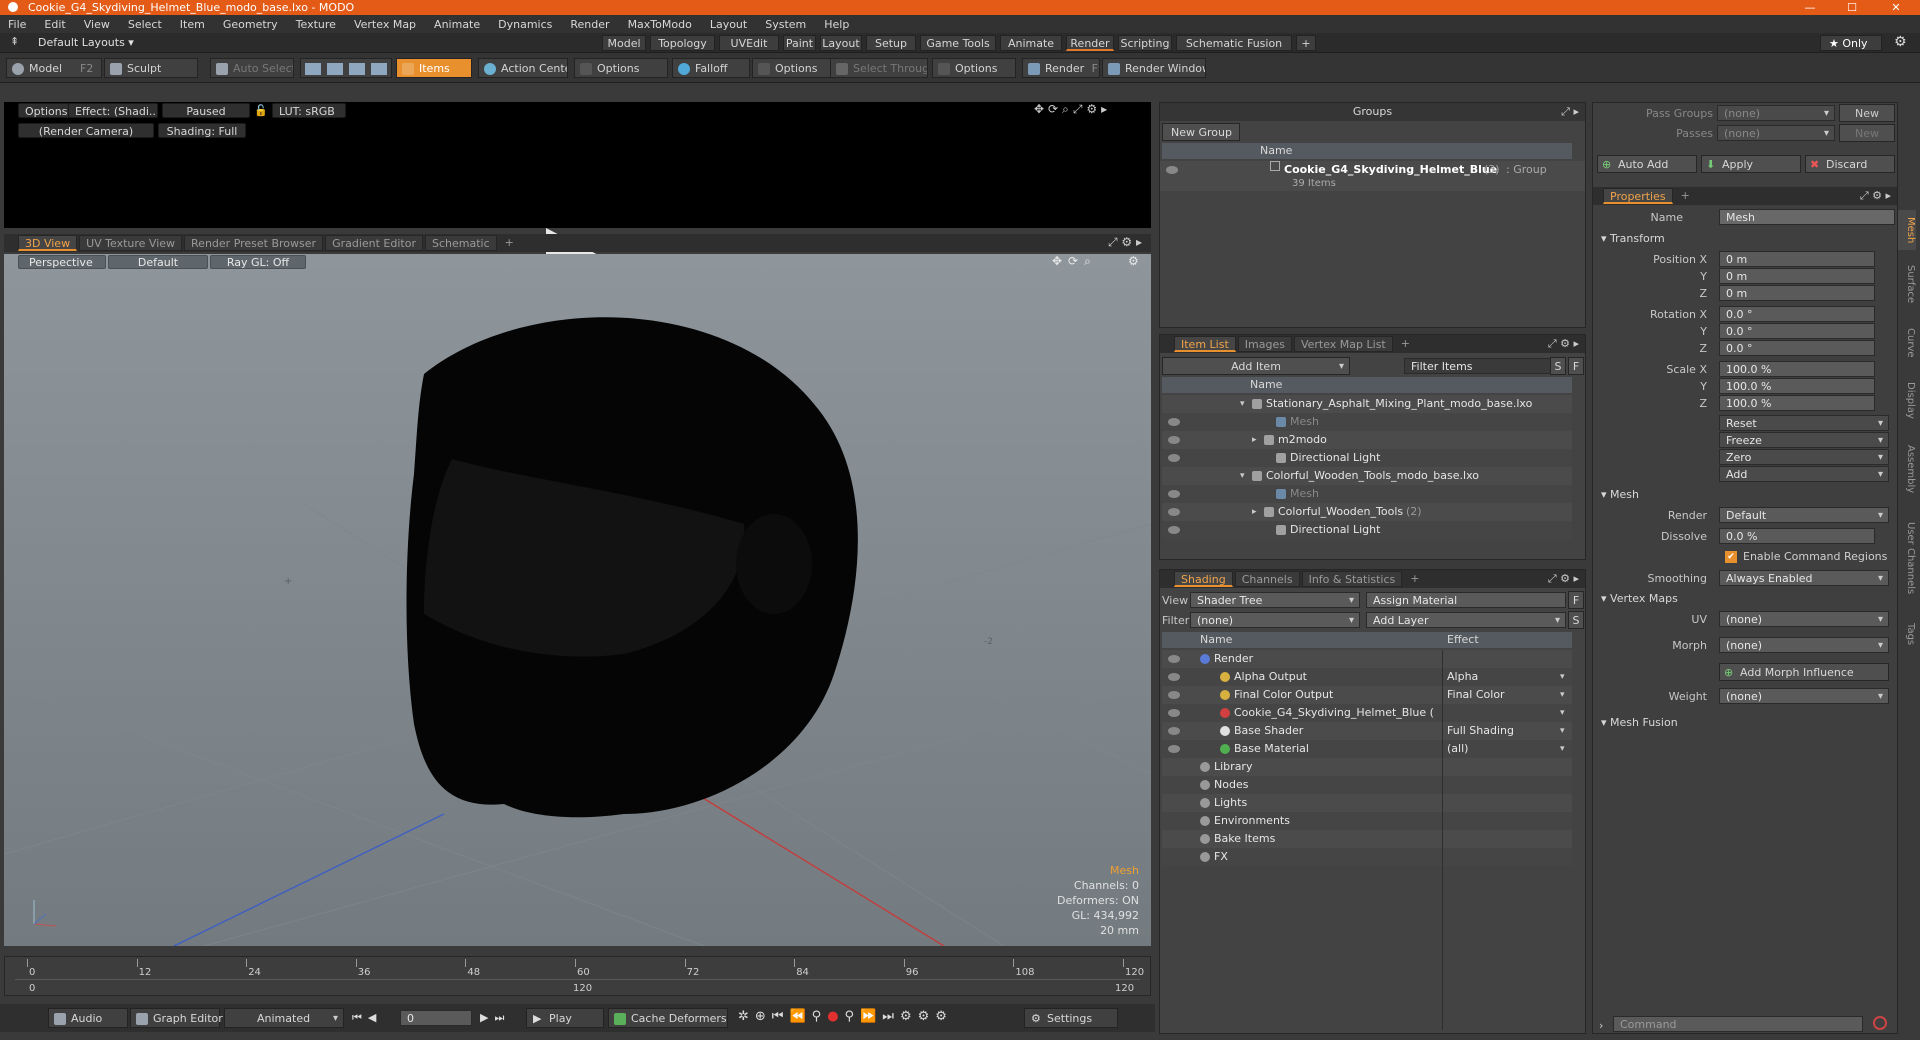  Describe the element at coordinates (48, 243) in the screenshot. I see `viewport-tab-3d-view: 3D View` at that location.